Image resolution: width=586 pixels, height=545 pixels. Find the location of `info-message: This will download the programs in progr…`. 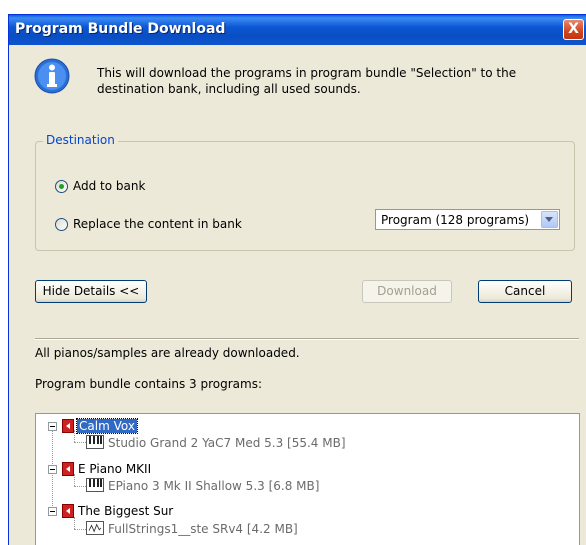

info-message: This will download the programs in progr… is located at coordinates (307, 81).